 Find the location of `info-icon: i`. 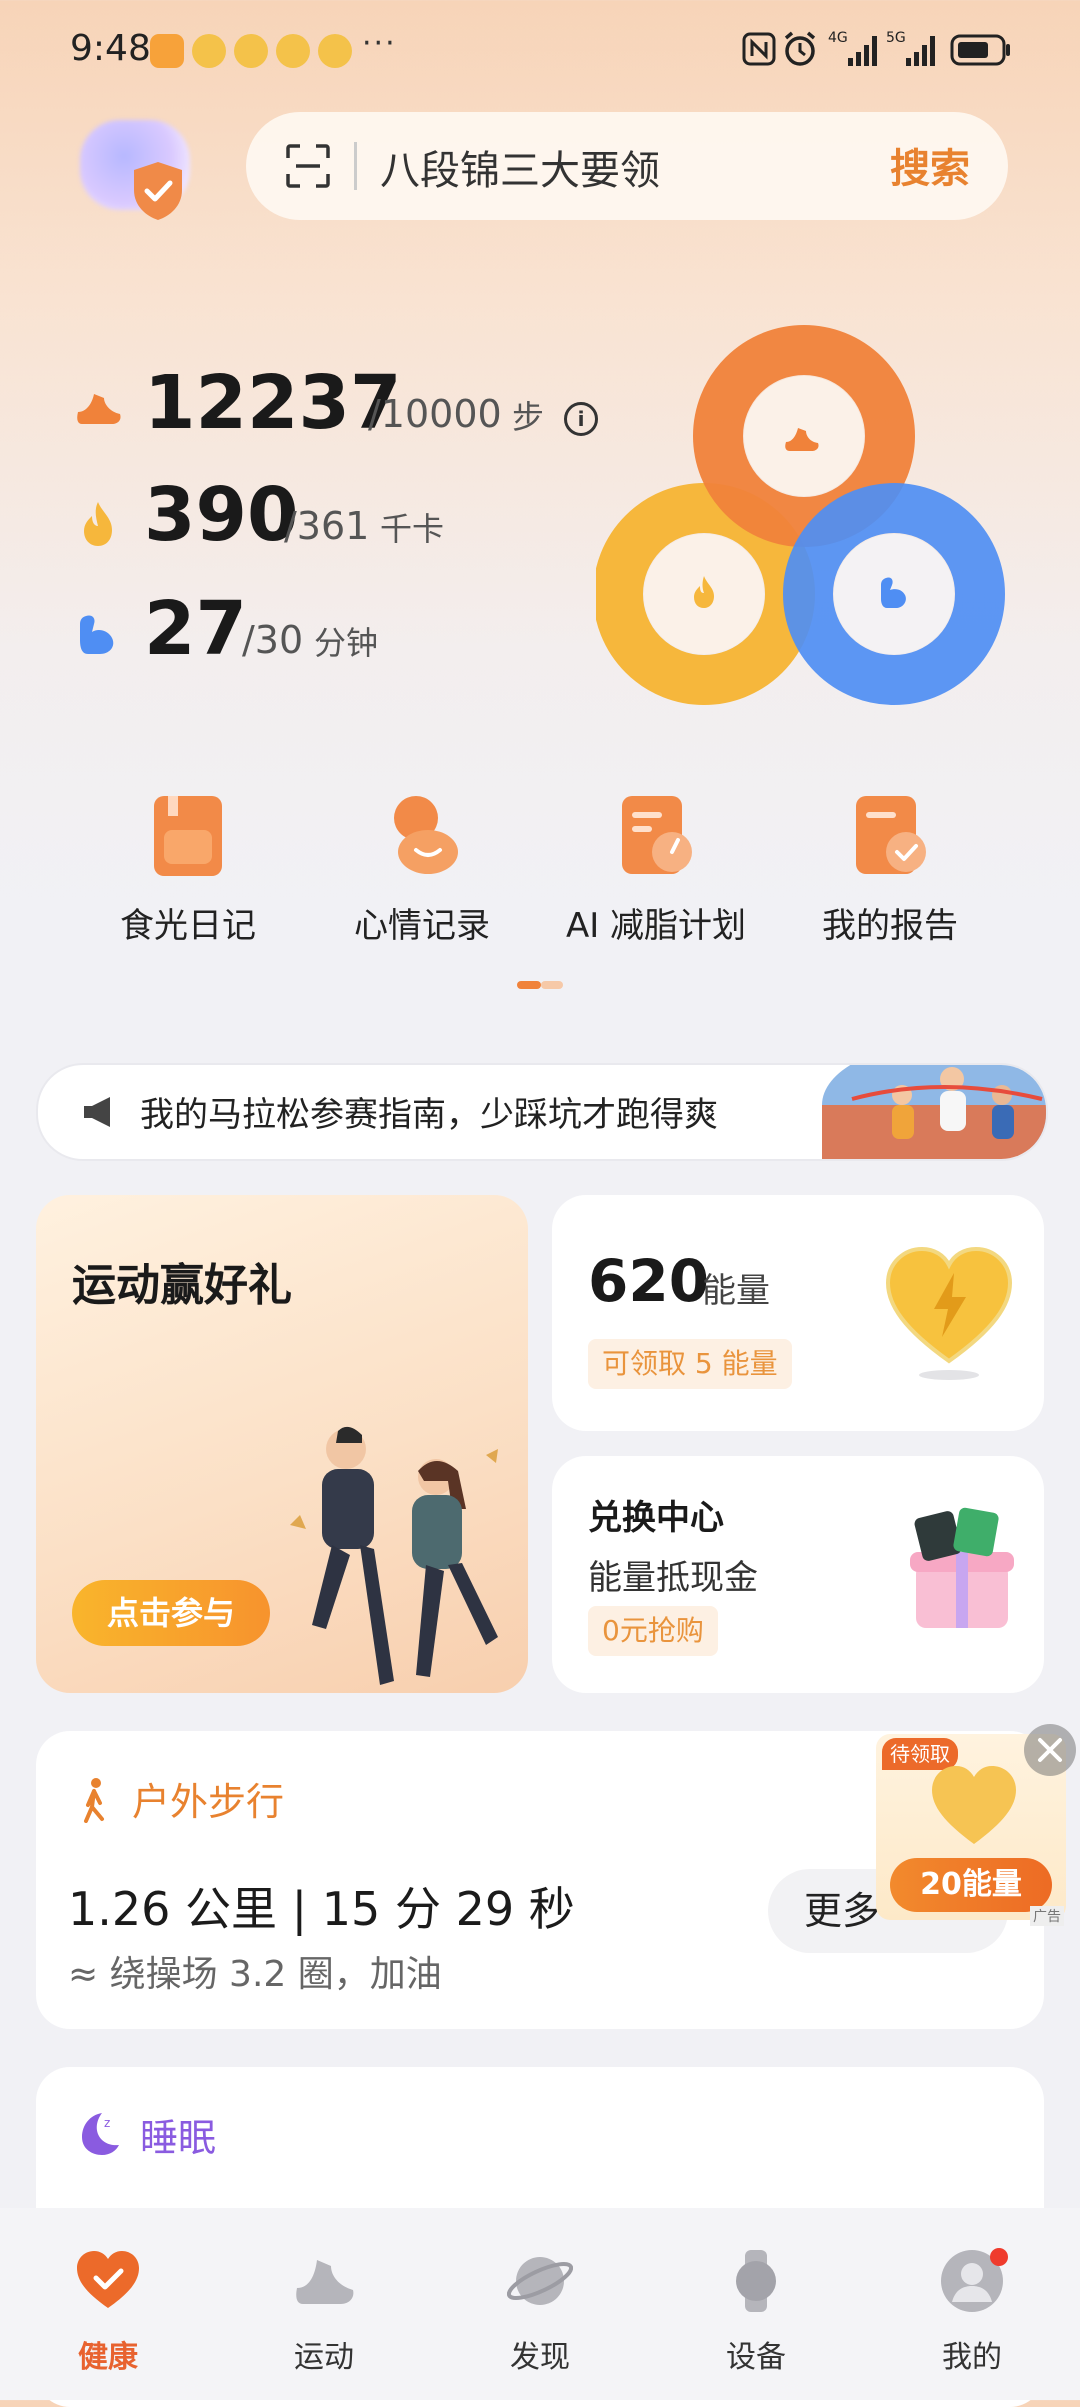

info-icon: i is located at coordinates (581, 419).